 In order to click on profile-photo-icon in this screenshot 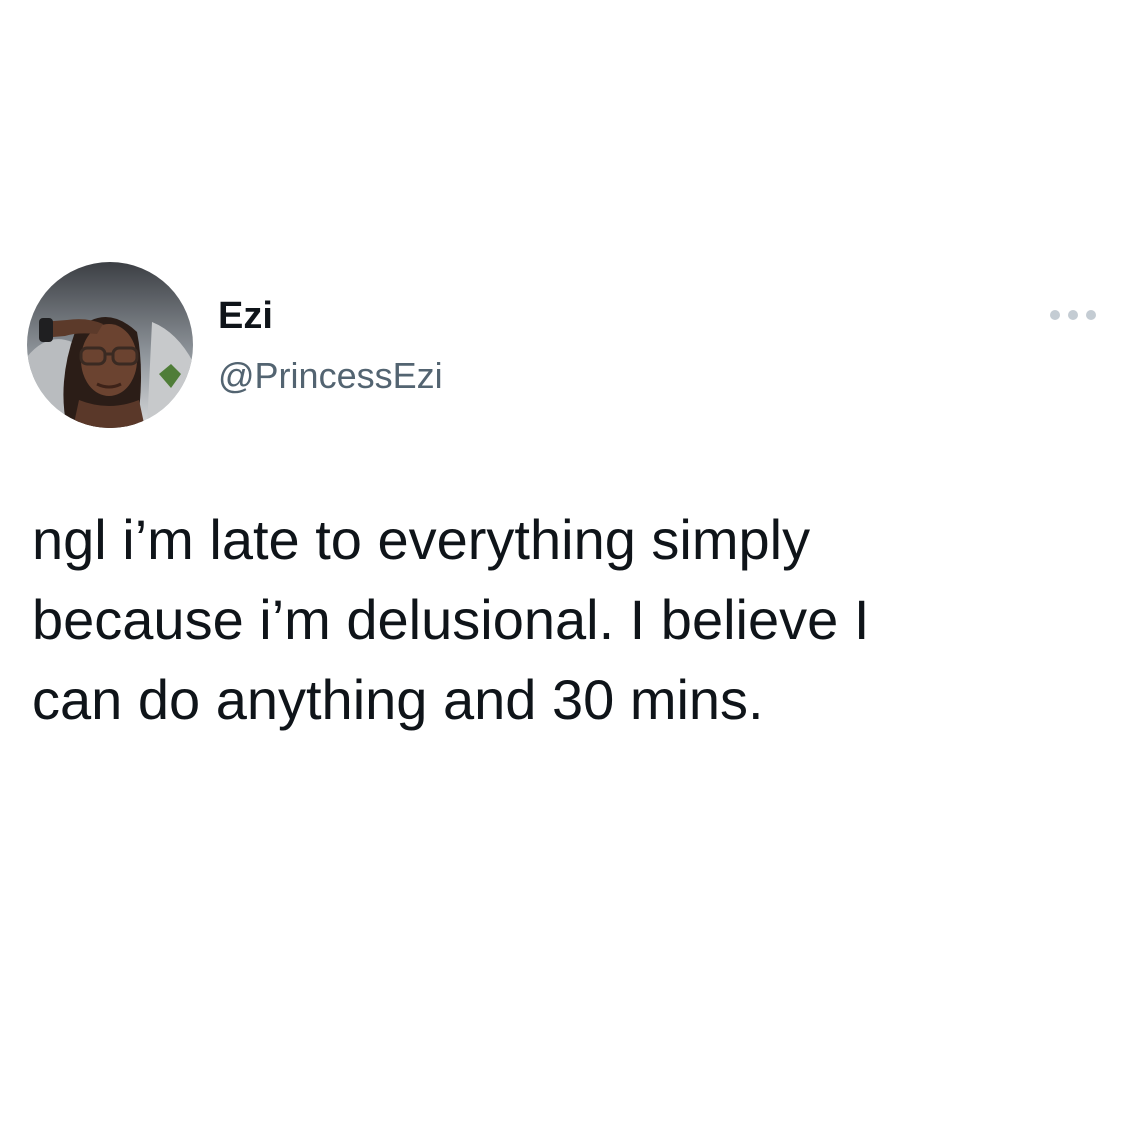, I will do `click(110, 345)`.